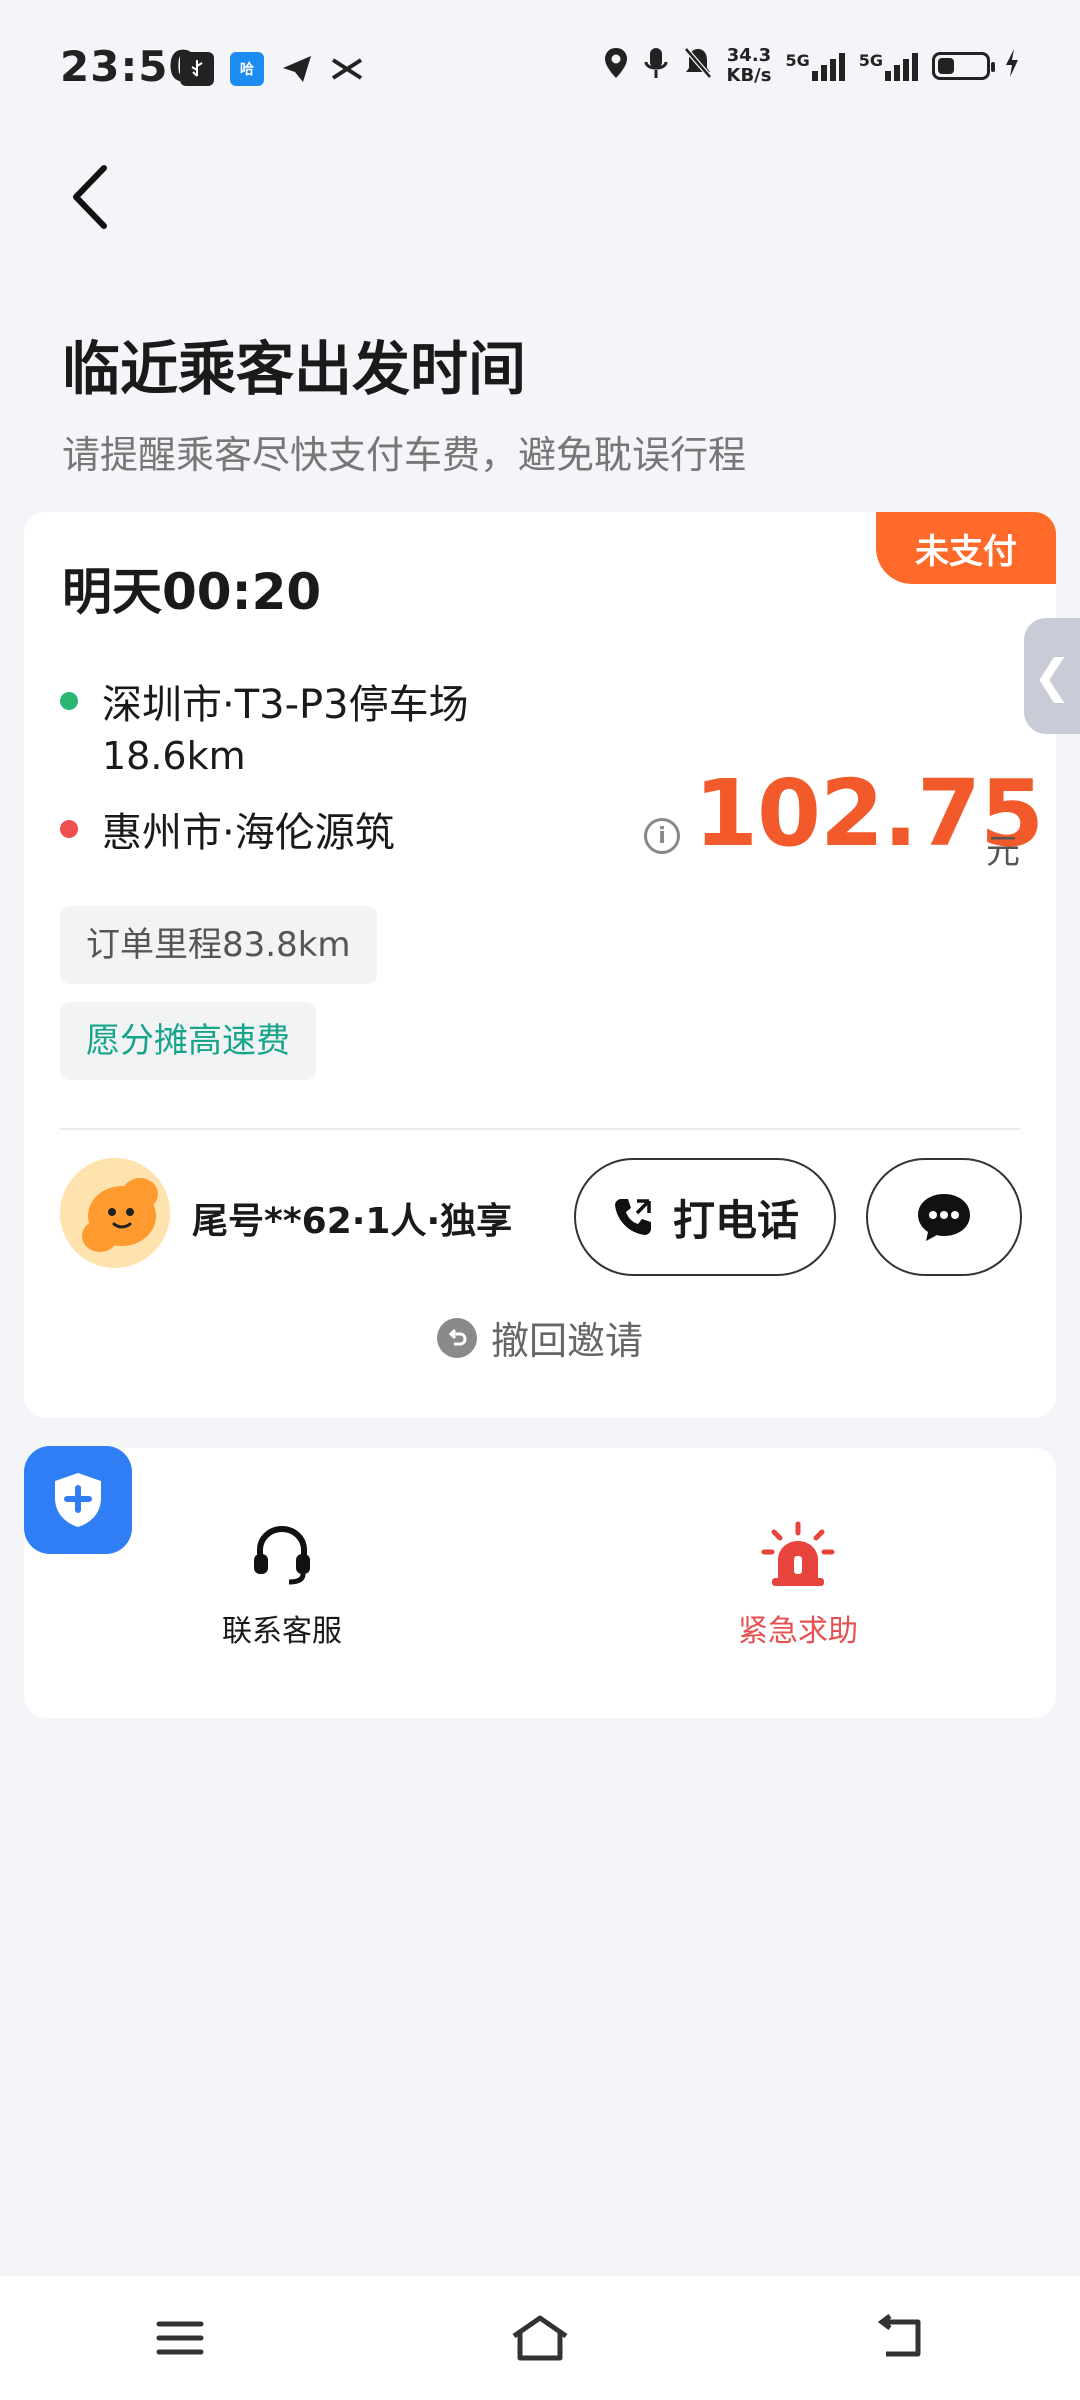  I want to click on call-button: 打电话, so click(705, 1217).